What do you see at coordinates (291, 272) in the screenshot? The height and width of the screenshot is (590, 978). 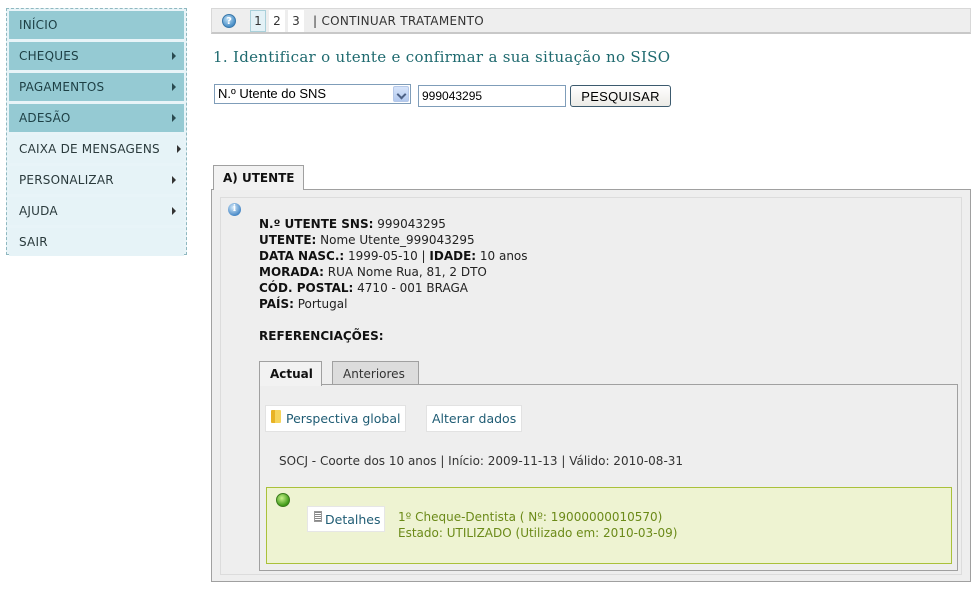 I see `field-label: MORADA:` at bounding box center [291, 272].